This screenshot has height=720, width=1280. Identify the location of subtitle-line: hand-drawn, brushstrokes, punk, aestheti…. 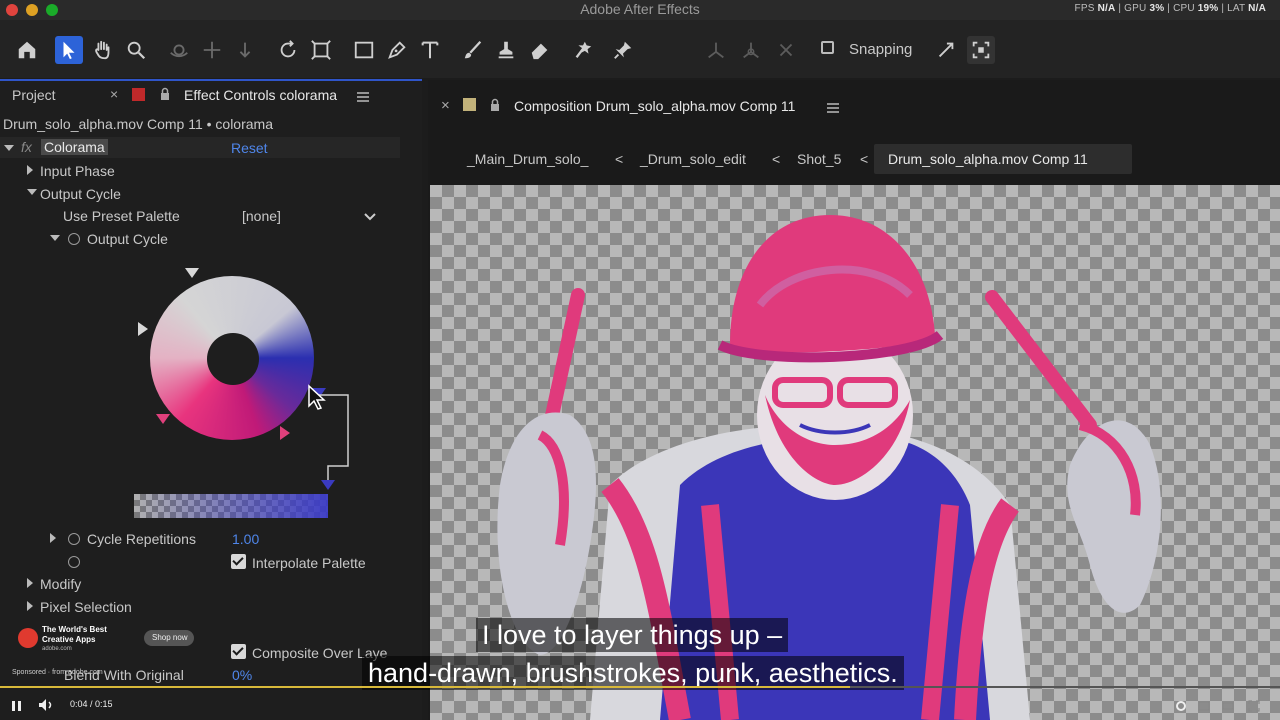
(633, 673).